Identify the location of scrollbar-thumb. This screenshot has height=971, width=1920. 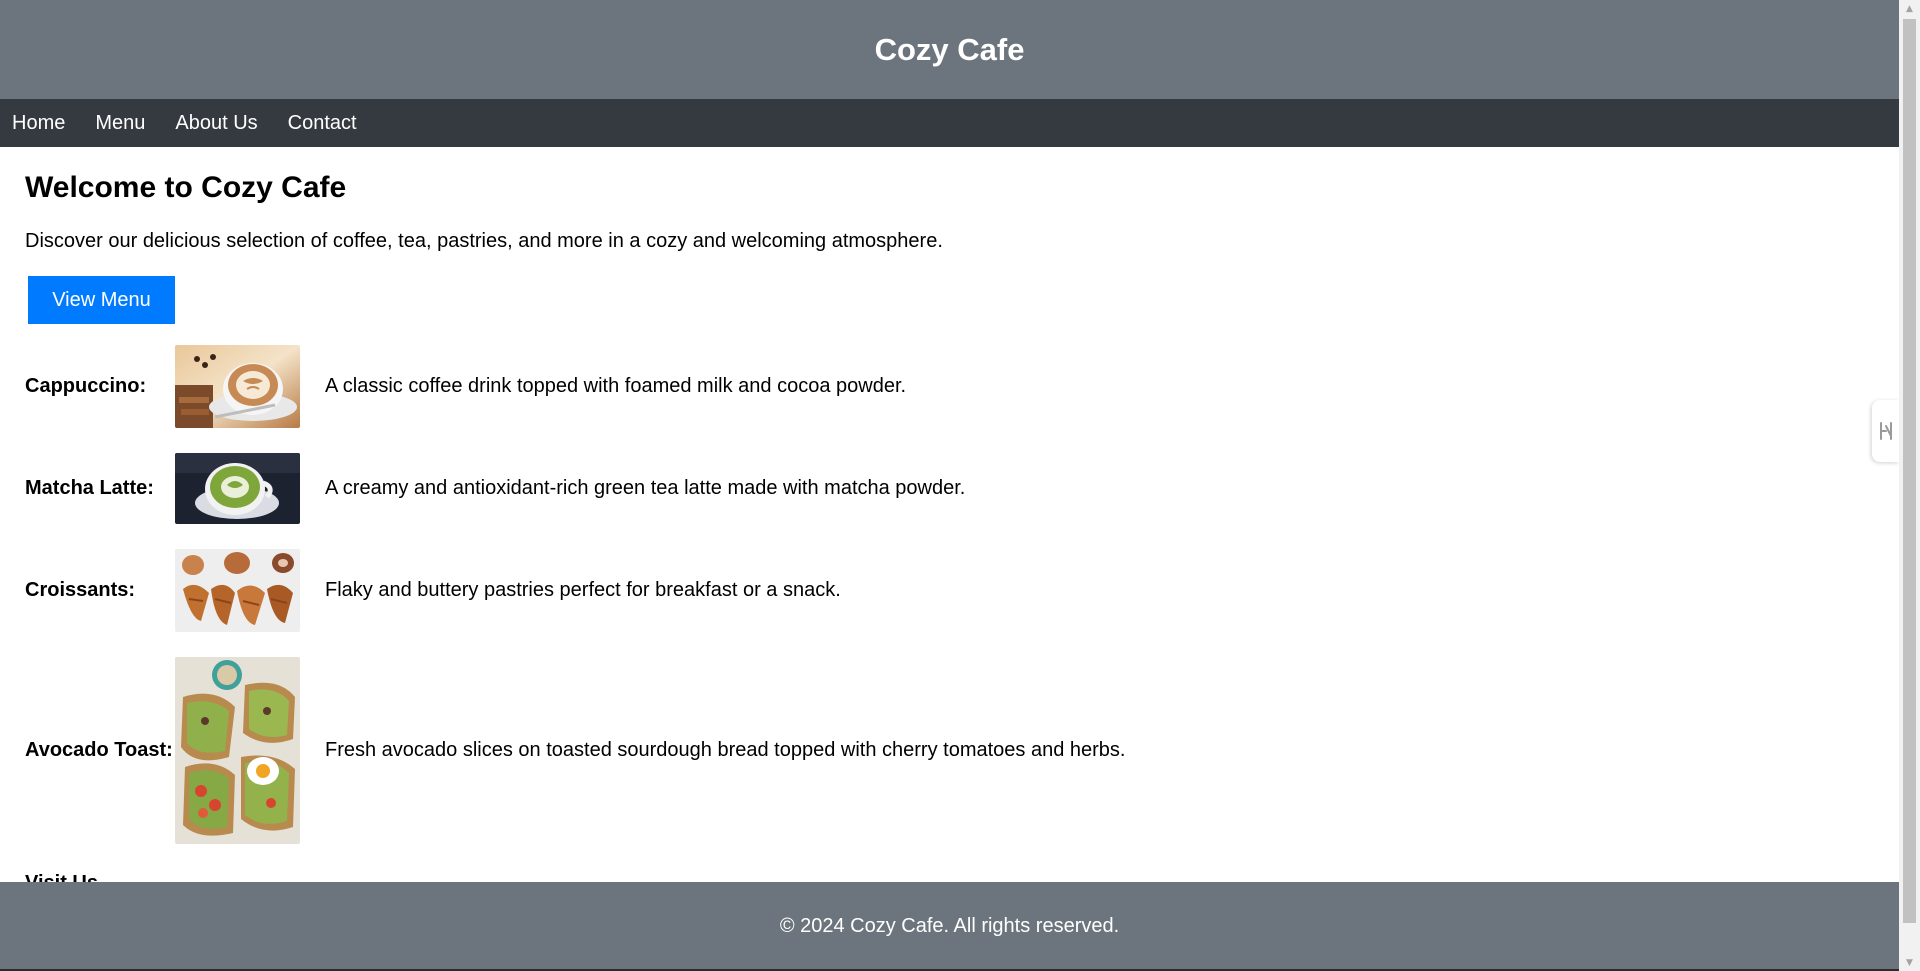
(1909, 471).